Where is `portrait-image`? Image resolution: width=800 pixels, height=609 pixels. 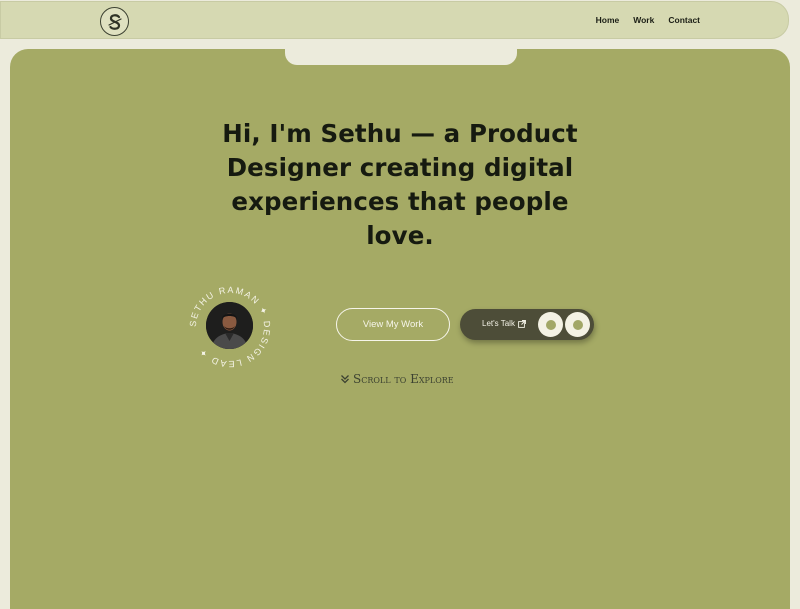
portrait-image is located at coordinates (229, 325).